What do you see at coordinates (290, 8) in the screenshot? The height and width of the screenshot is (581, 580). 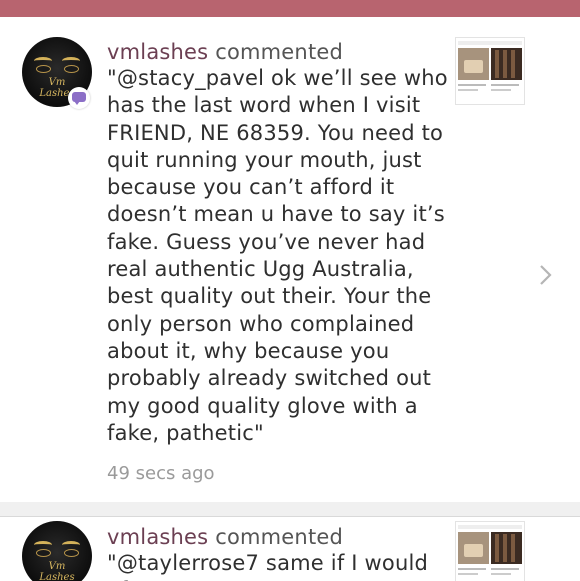 I see `top-bar` at bounding box center [290, 8].